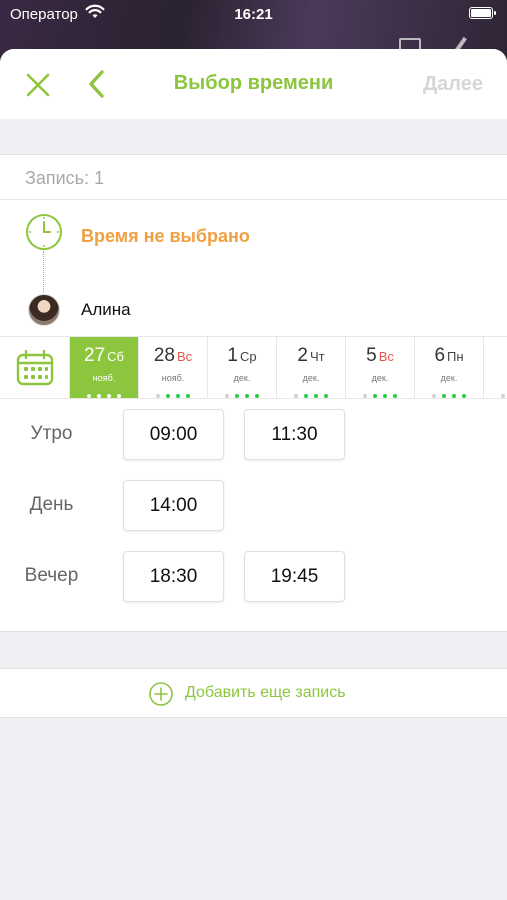 This screenshot has width=507, height=900. I want to click on navigation-bar: Выбор времени Далее, so click(253, 84).